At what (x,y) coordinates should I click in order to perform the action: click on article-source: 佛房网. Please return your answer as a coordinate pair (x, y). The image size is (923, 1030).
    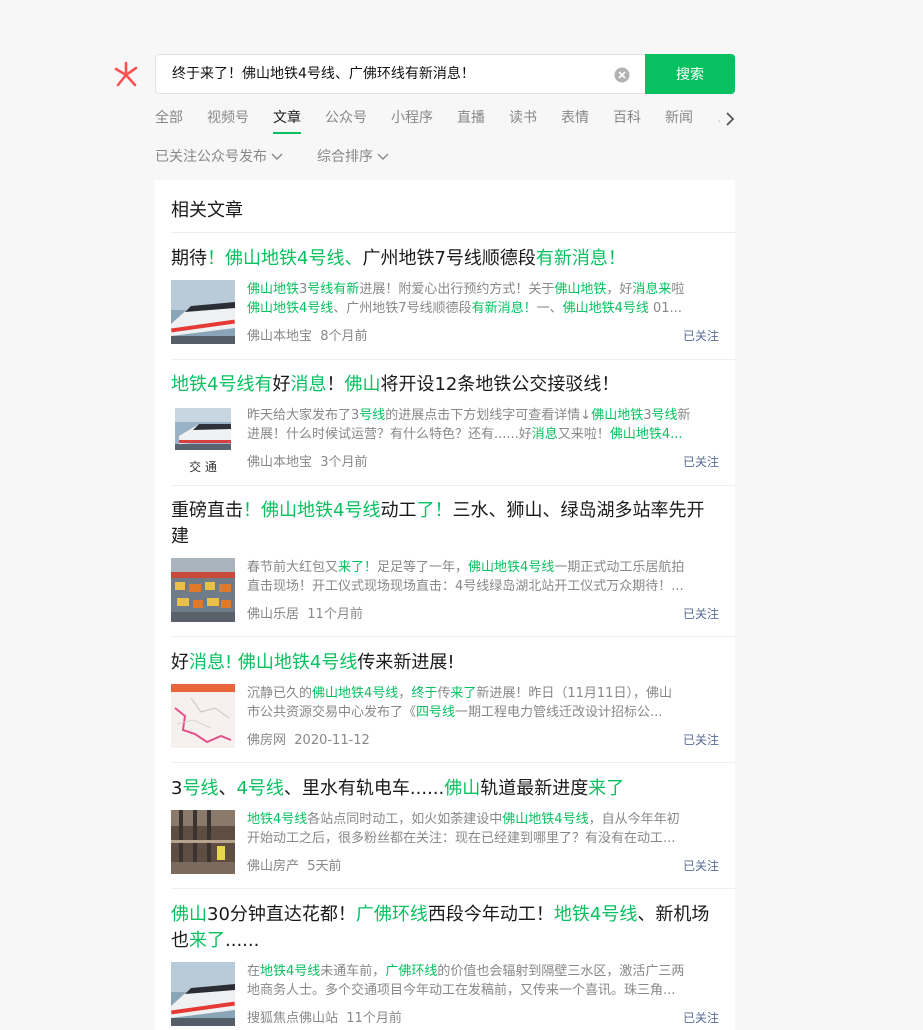
    Looking at the image, I should click on (266, 740).